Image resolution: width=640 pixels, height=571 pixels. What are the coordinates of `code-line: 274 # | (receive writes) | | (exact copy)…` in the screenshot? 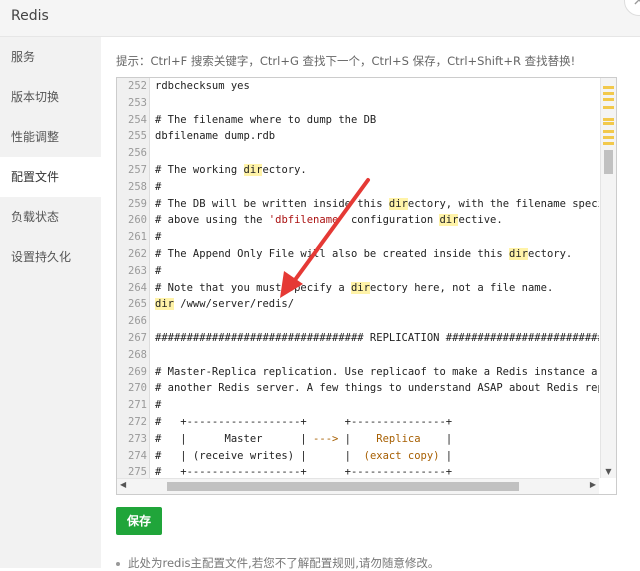 It's located at (358, 456).